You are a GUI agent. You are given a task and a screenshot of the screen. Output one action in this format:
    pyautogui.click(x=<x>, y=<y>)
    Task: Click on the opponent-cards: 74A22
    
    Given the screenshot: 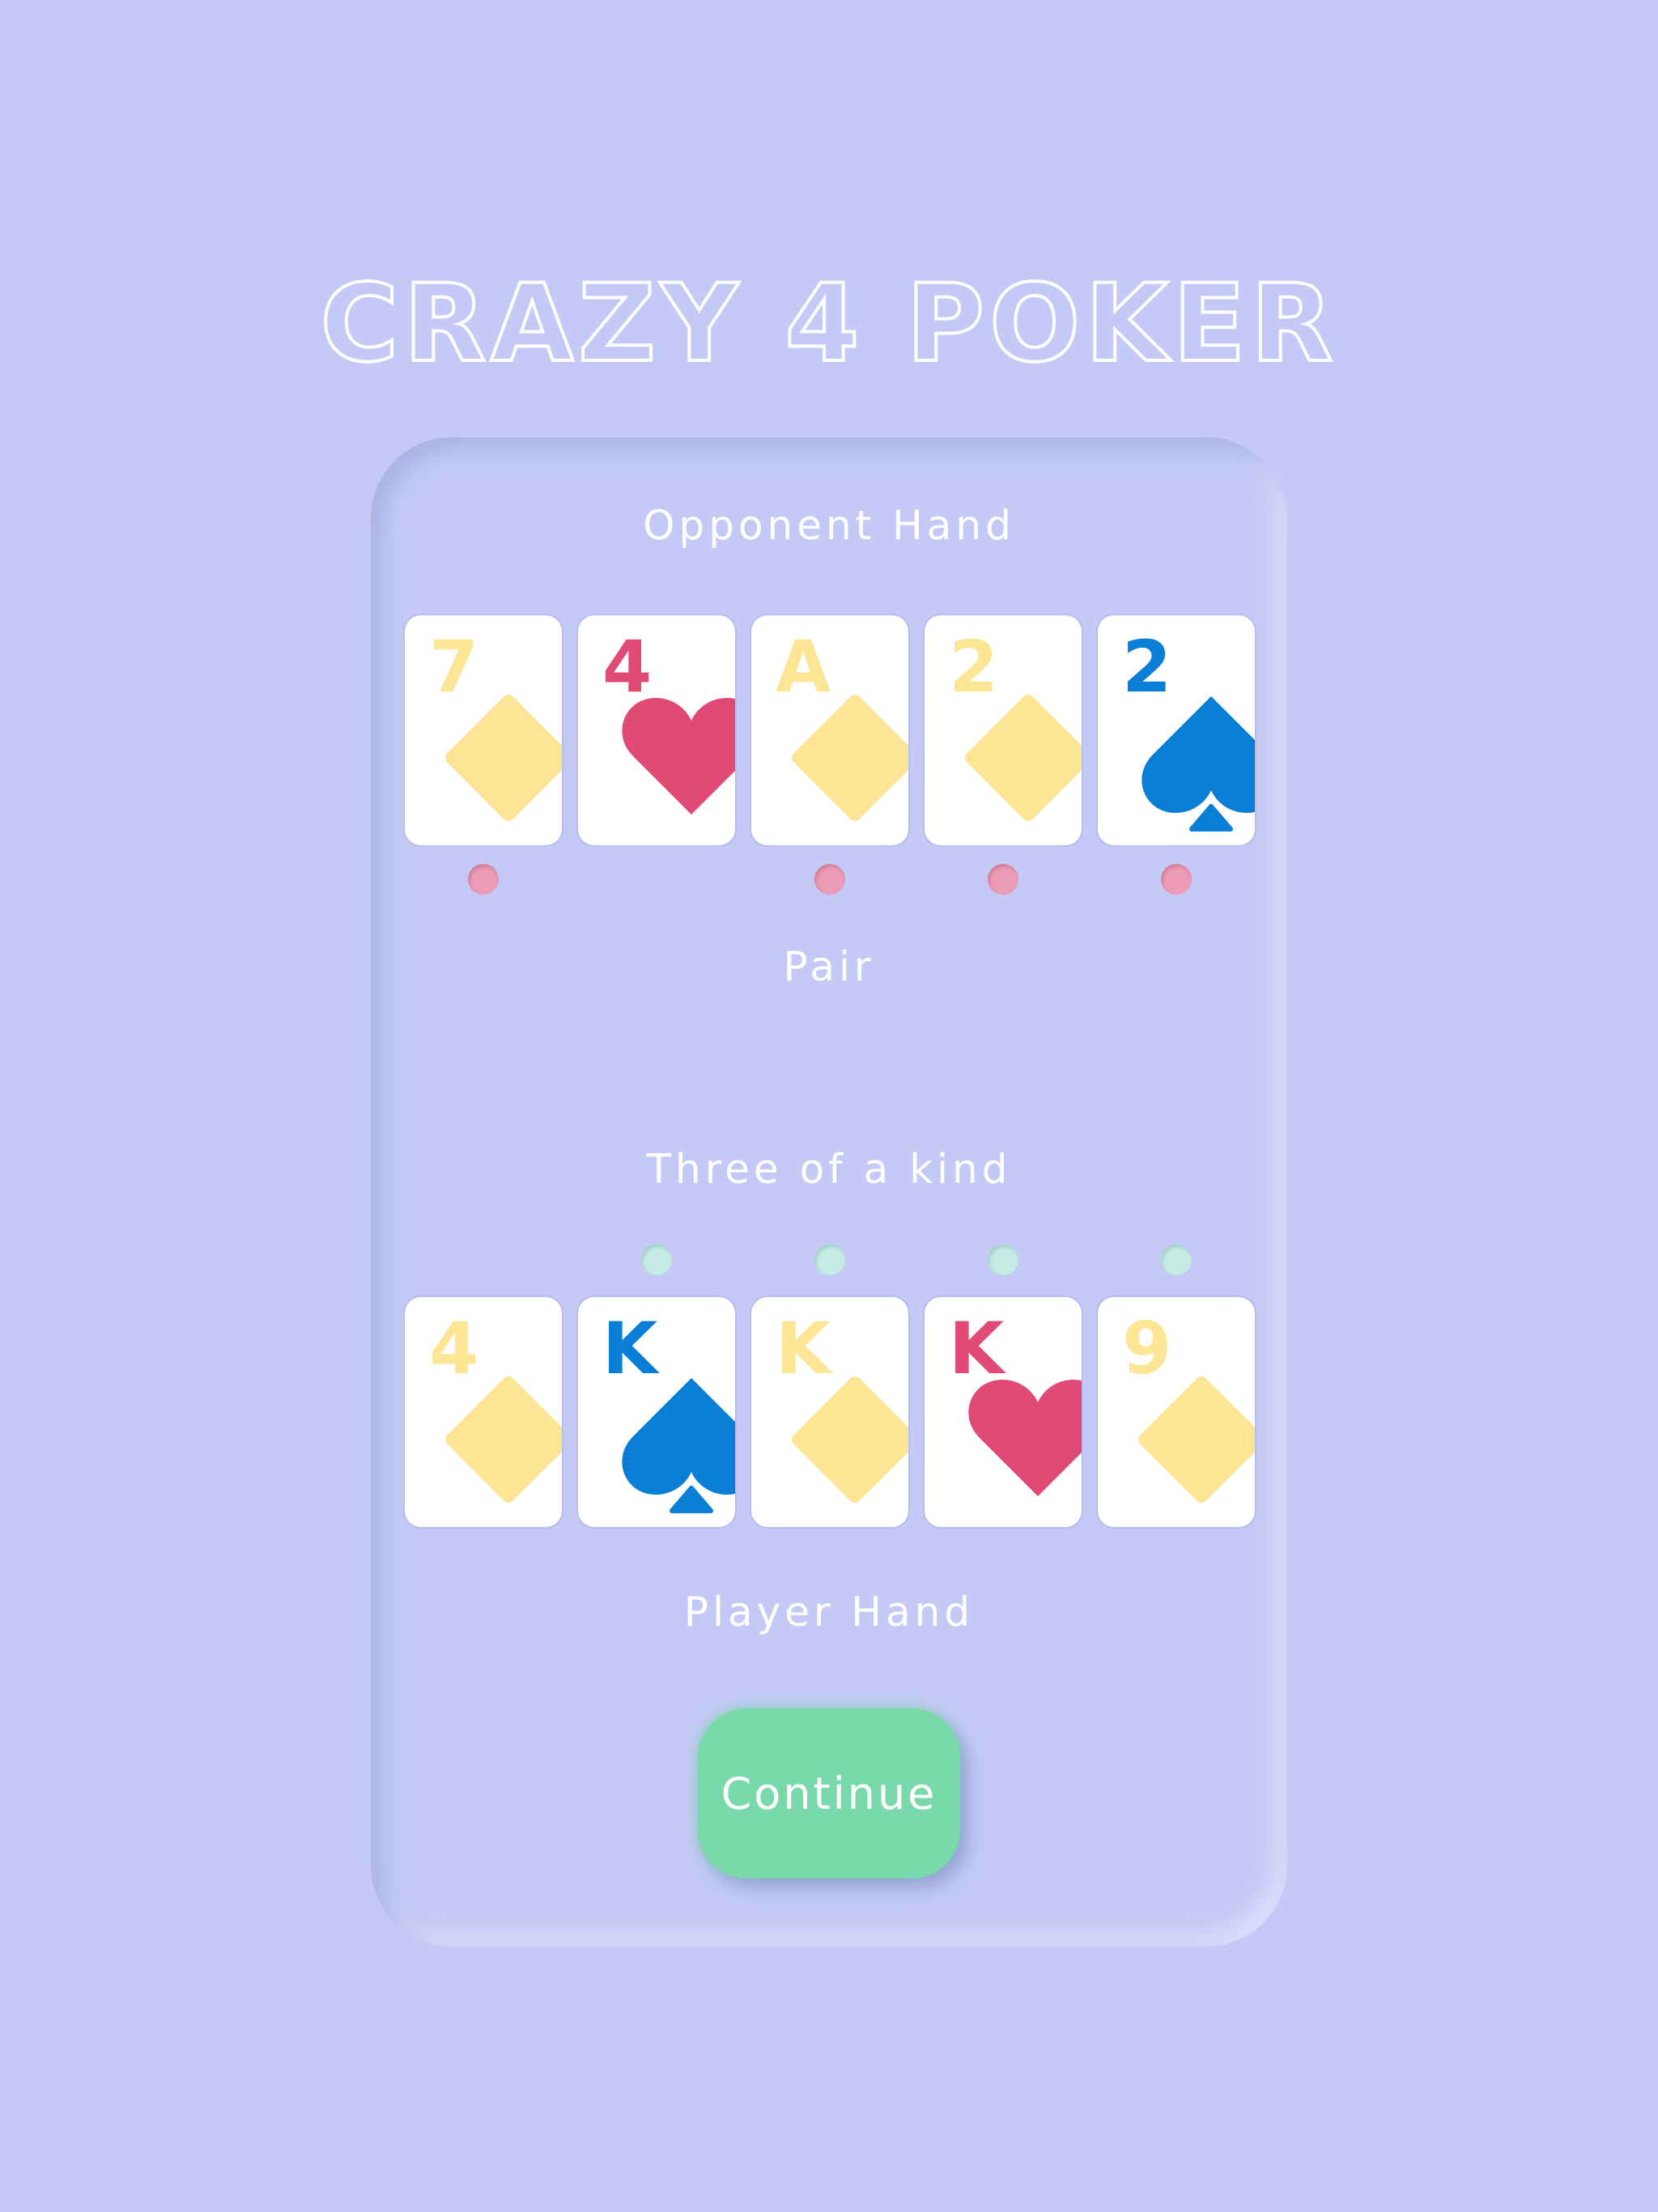 What is the action you would take?
    pyautogui.click(x=830, y=730)
    